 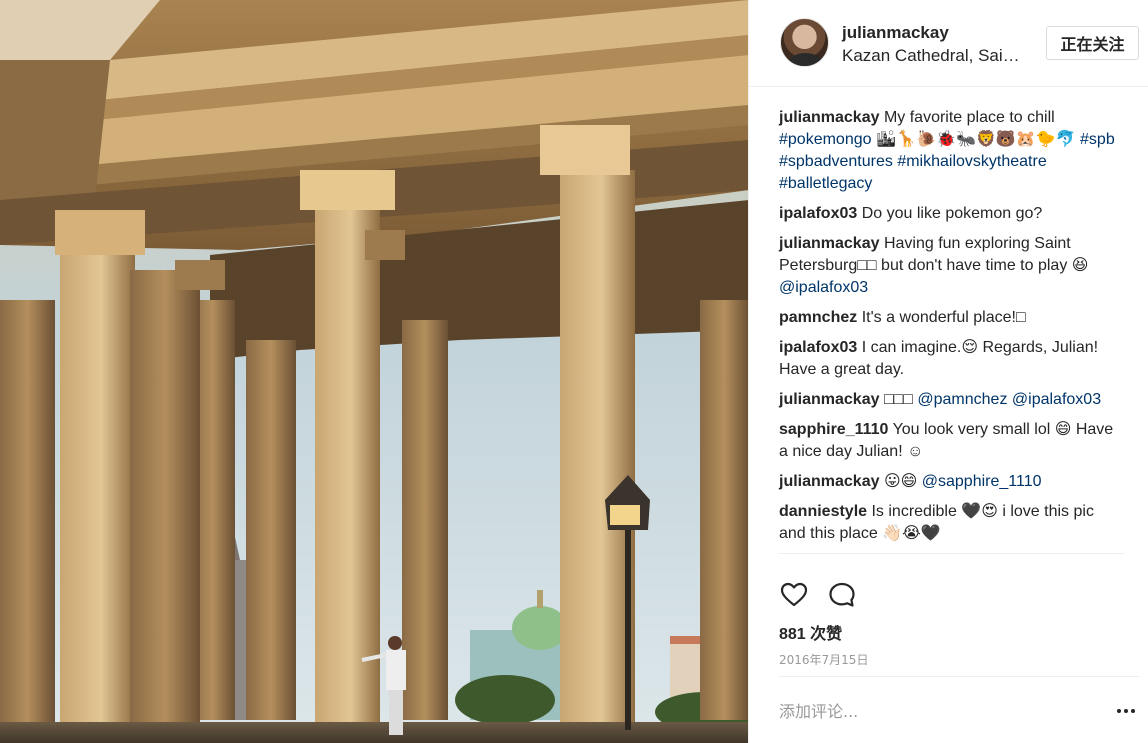 What do you see at coordinates (933, 56) in the screenshot?
I see `post-location: Kazan Cathedral, Saint Petersburg` at bounding box center [933, 56].